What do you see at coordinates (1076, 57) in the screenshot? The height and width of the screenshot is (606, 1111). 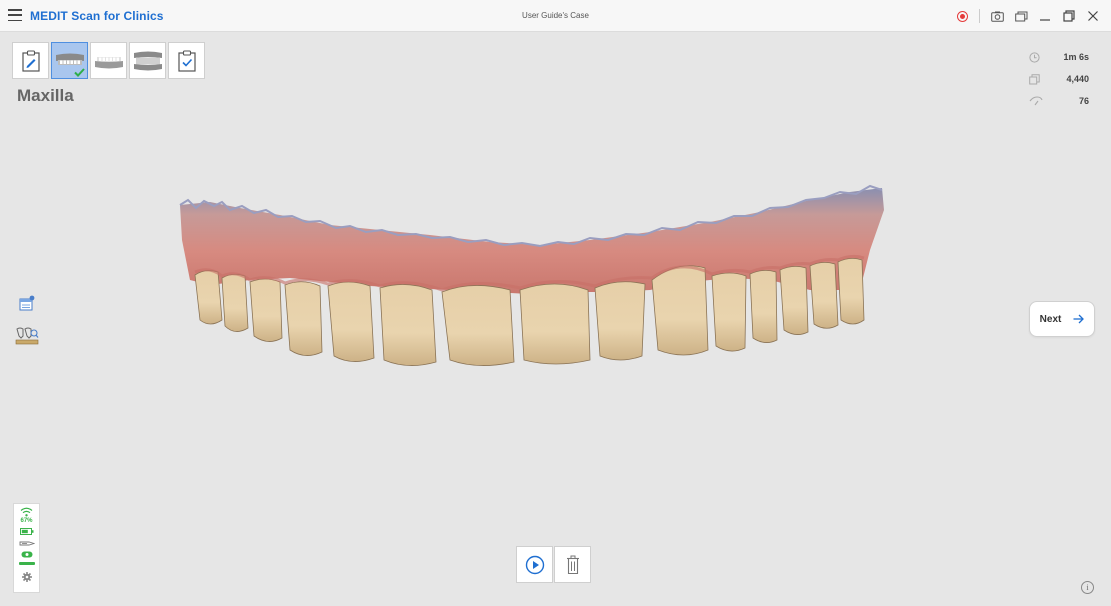 I see `stat-time-value: 1m 6s` at bounding box center [1076, 57].